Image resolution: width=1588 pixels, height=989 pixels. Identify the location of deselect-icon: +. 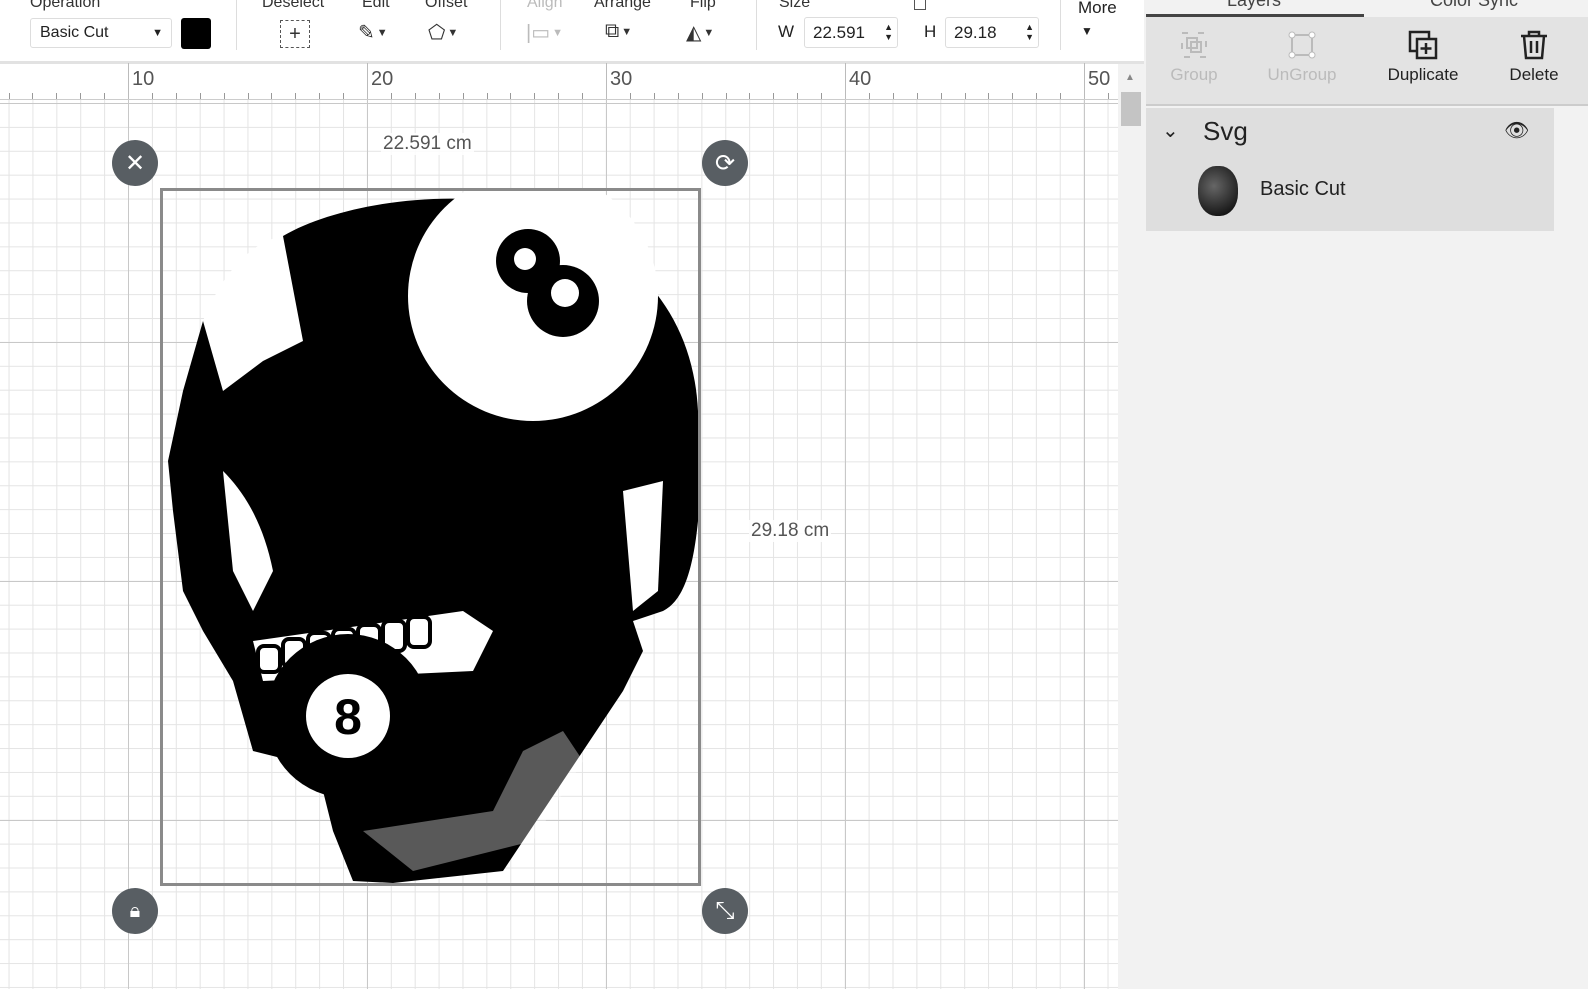
(295, 34).